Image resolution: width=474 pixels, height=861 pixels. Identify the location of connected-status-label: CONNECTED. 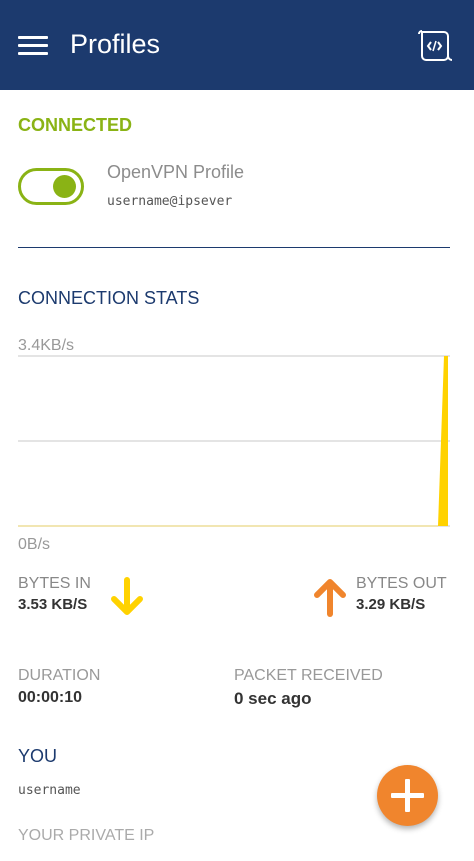
(75, 125).